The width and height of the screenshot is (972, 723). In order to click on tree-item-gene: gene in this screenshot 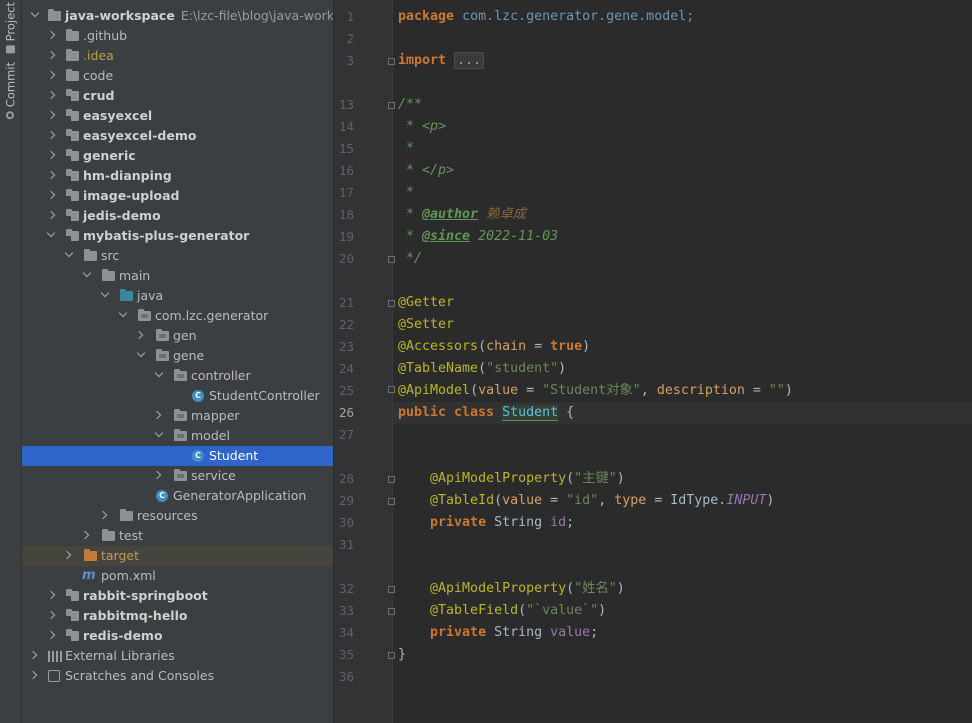, I will do `click(177, 356)`.